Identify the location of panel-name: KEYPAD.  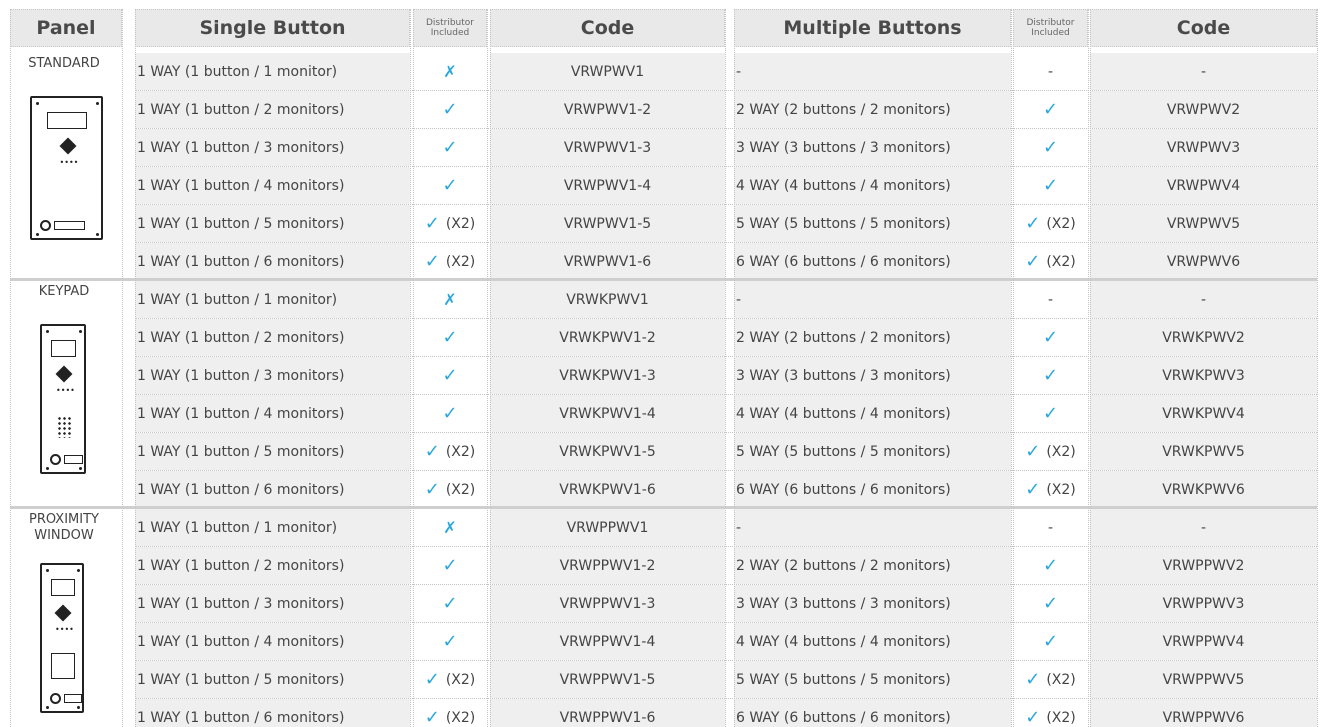
(64, 291).